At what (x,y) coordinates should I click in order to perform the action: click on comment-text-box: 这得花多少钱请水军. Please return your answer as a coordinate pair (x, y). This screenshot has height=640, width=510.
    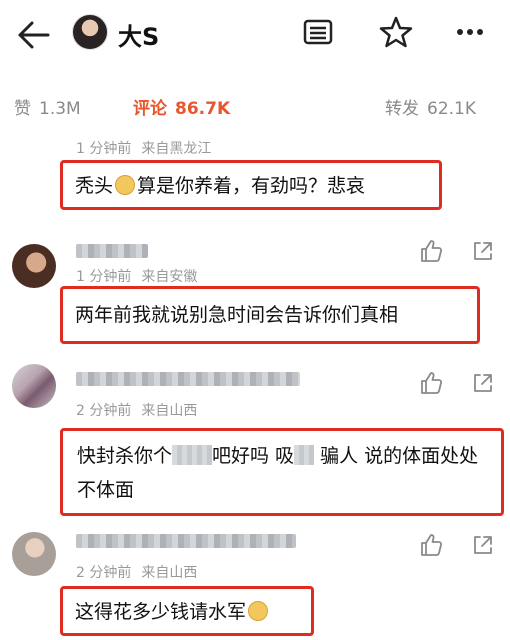
    Looking at the image, I should click on (187, 611).